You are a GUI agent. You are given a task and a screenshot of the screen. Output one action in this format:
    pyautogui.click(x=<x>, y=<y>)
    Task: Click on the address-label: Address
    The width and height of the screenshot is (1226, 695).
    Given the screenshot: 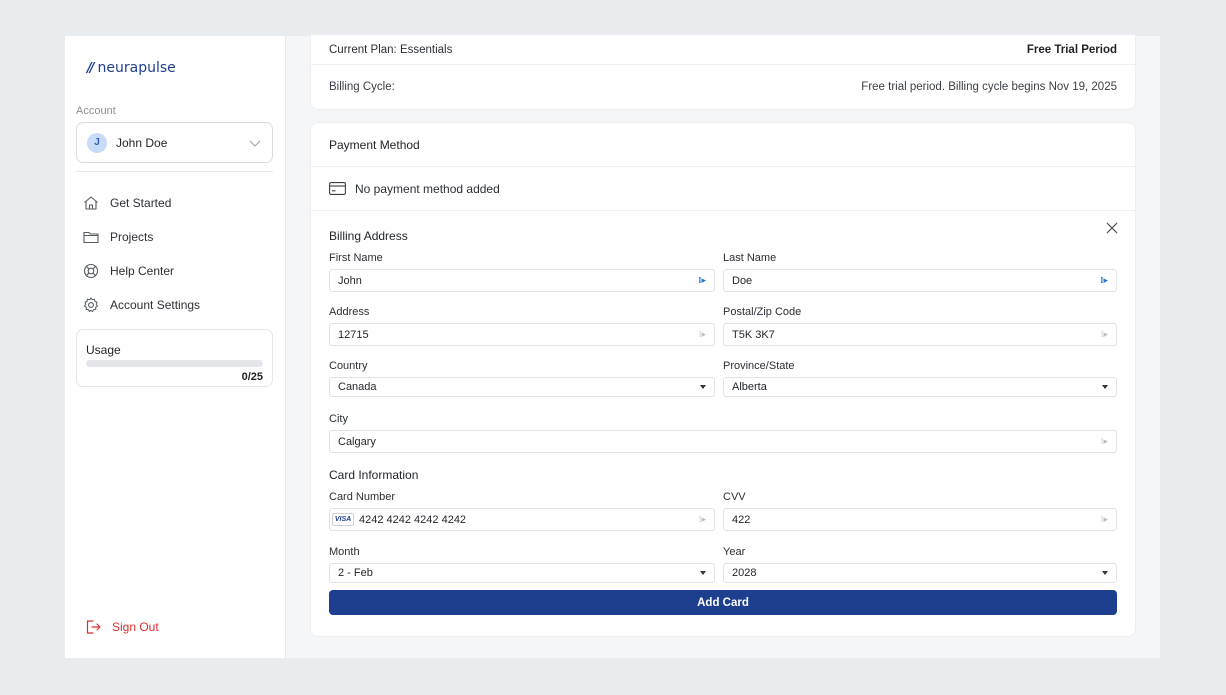 What is the action you would take?
    pyautogui.click(x=349, y=312)
    